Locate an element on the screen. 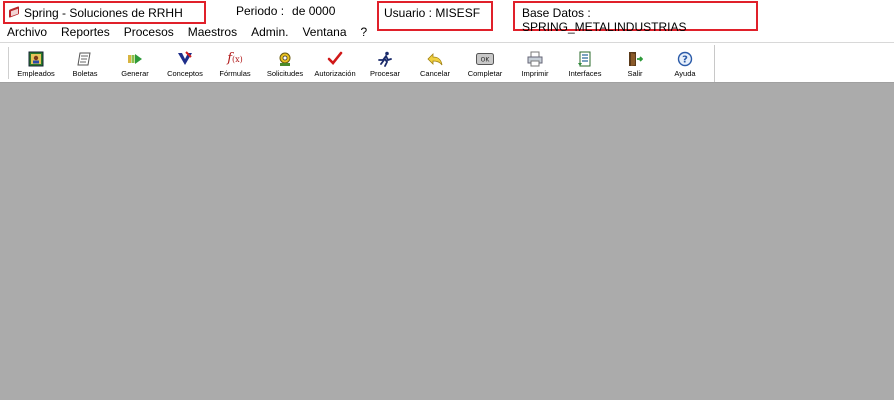 This screenshot has height=400, width=894. toolbar-button-cancelar: Cancelar is located at coordinates (435, 65).